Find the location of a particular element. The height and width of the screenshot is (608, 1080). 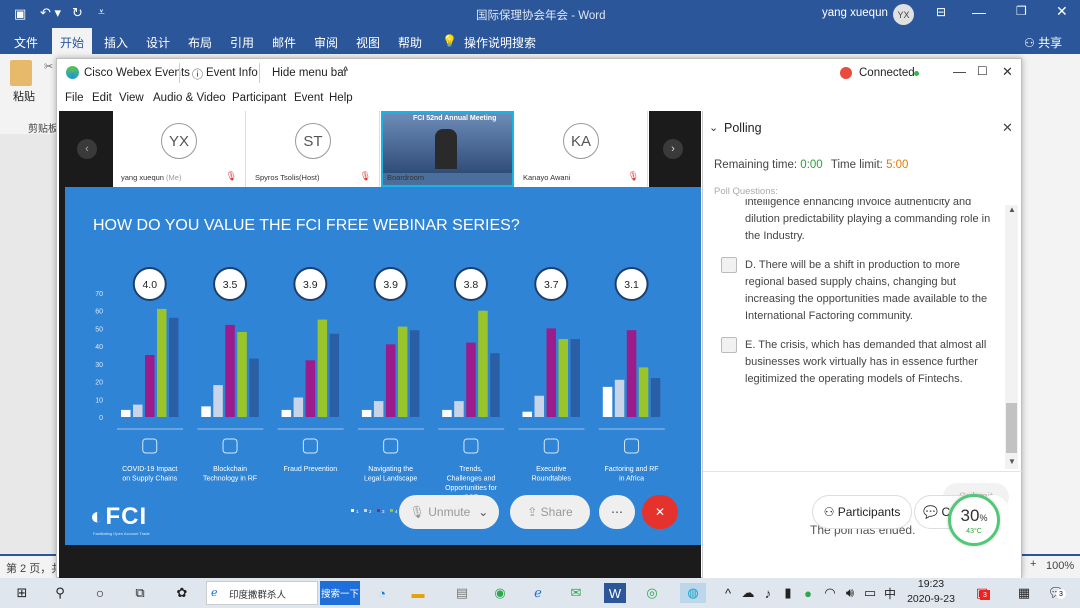

ribbon-display-icon: ⊟ is located at coordinates (941, 12).